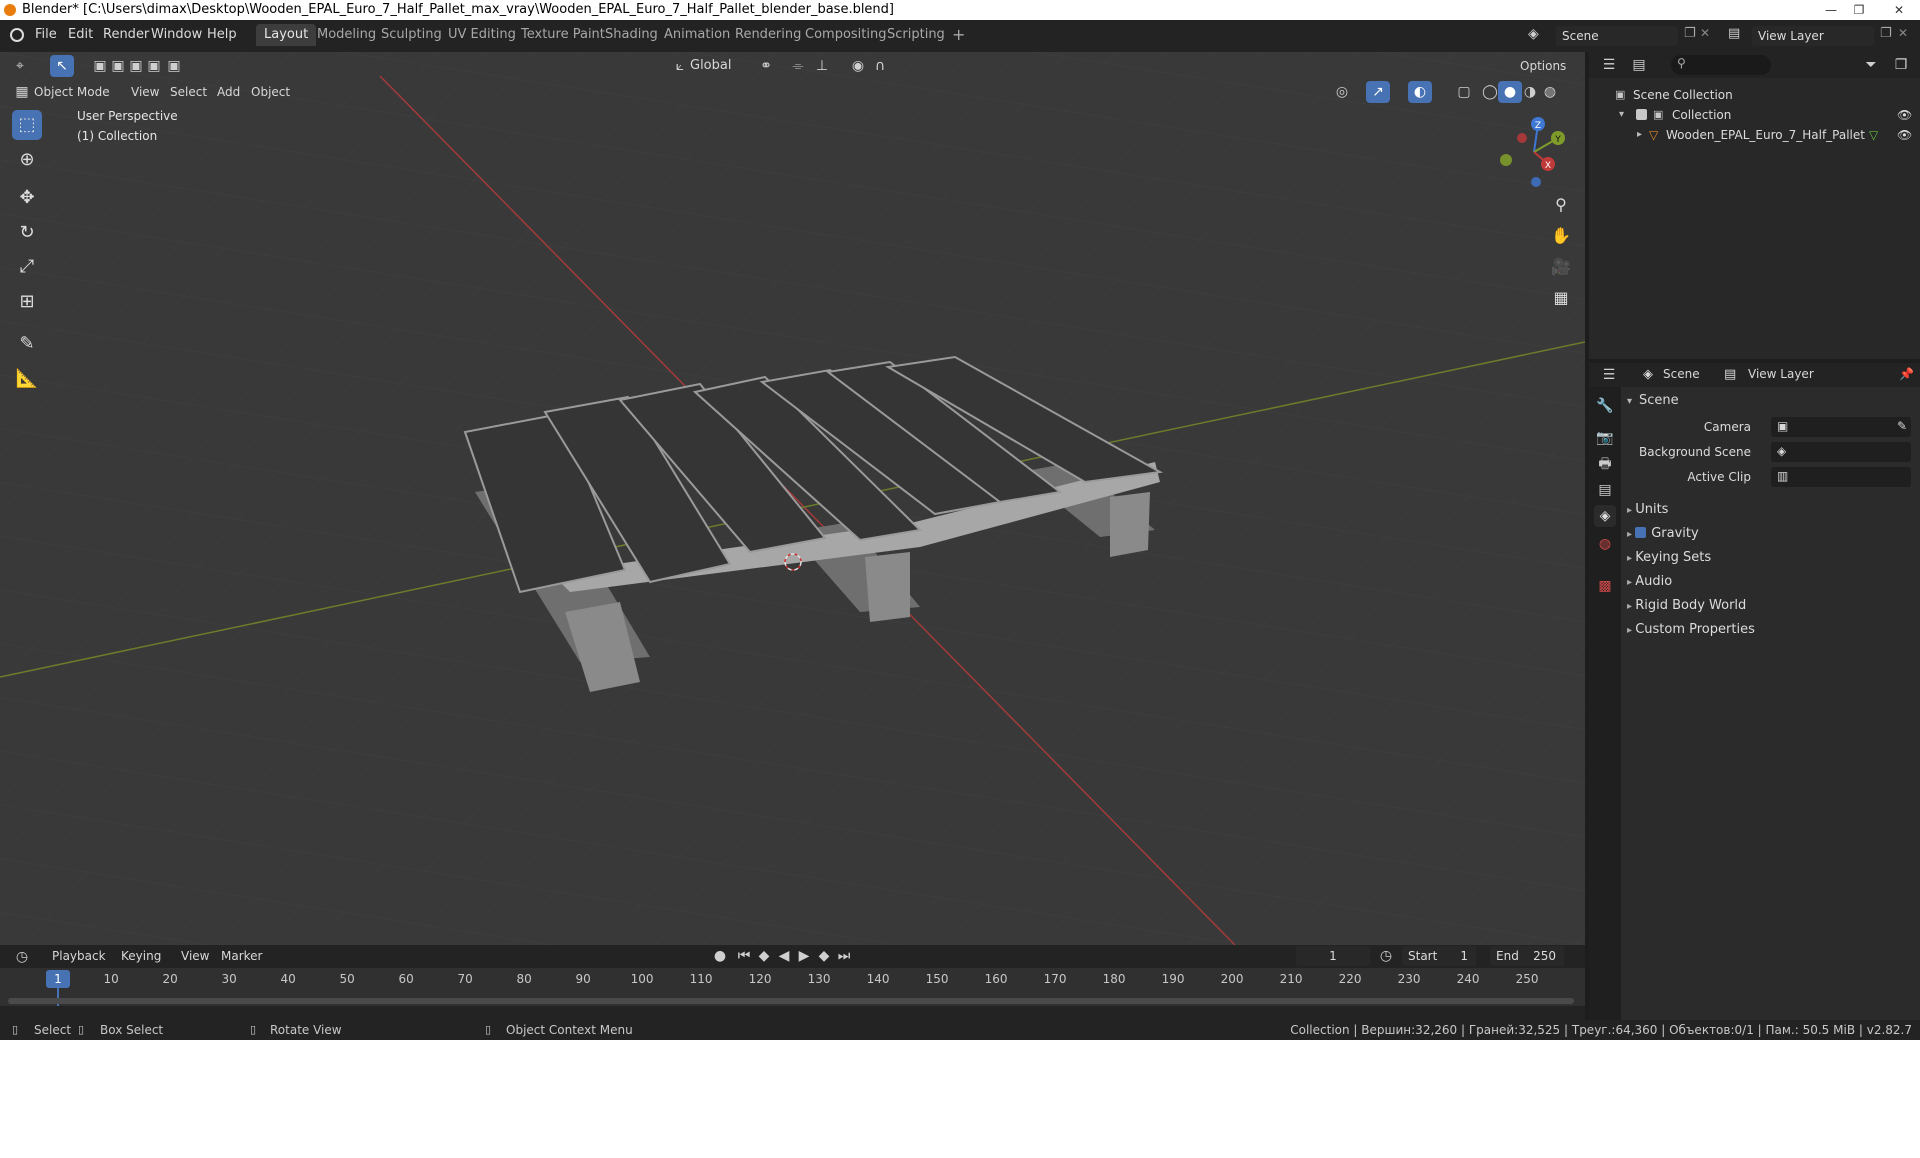 The image size is (1920, 1158). Describe the element at coordinates (1649, 581) in the screenshot. I see `section-audio: ▸ Audio` at that location.